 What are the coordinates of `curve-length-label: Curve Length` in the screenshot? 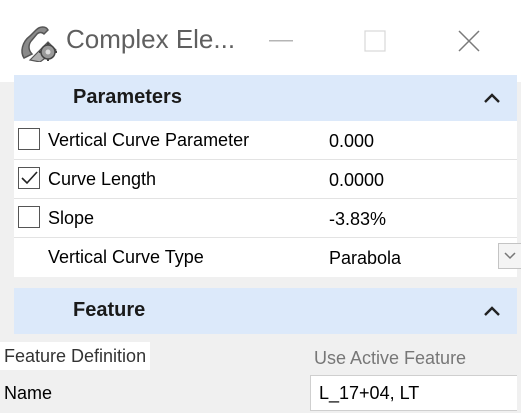 It's located at (102, 179).